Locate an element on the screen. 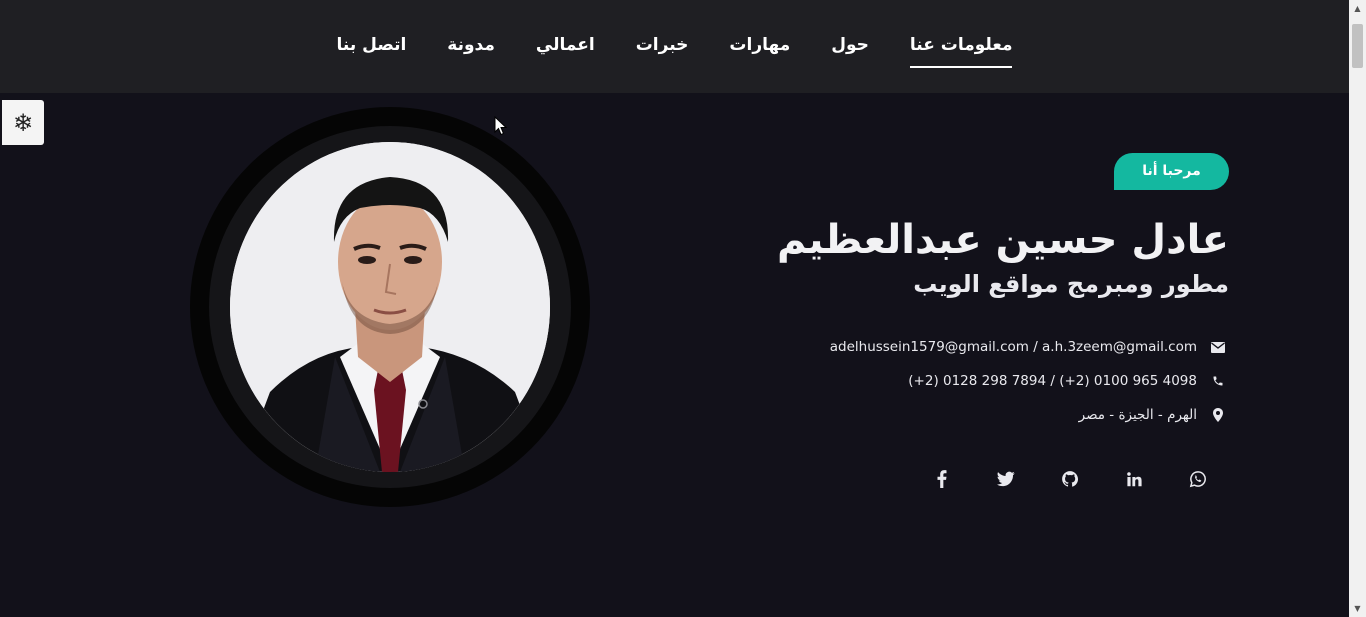 Image resolution: width=1366 pixels, height=617 pixels. theme-toggle-button: ❄ is located at coordinates (23, 122).